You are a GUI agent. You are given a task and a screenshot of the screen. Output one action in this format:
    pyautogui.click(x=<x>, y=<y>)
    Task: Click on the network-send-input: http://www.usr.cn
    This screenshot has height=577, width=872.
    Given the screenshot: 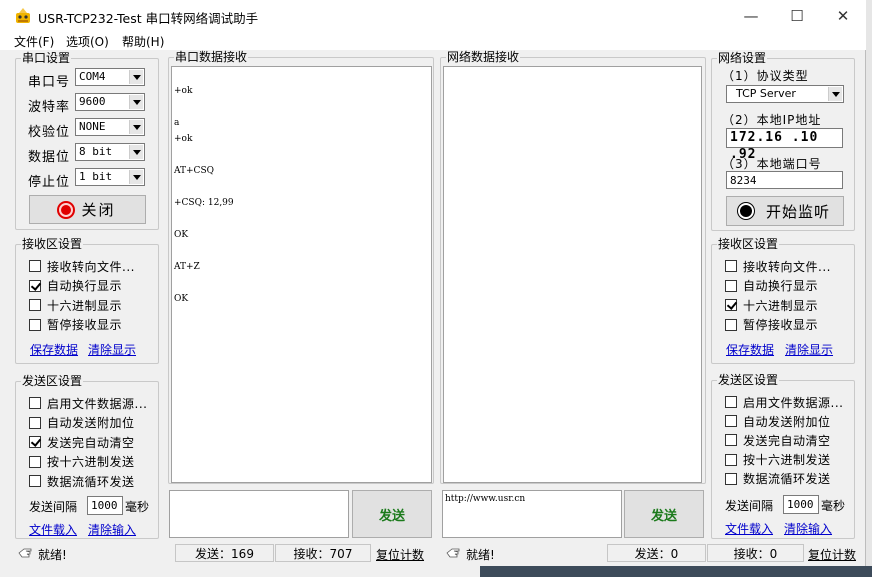 What is the action you would take?
    pyautogui.click(x=532, y=514)
    